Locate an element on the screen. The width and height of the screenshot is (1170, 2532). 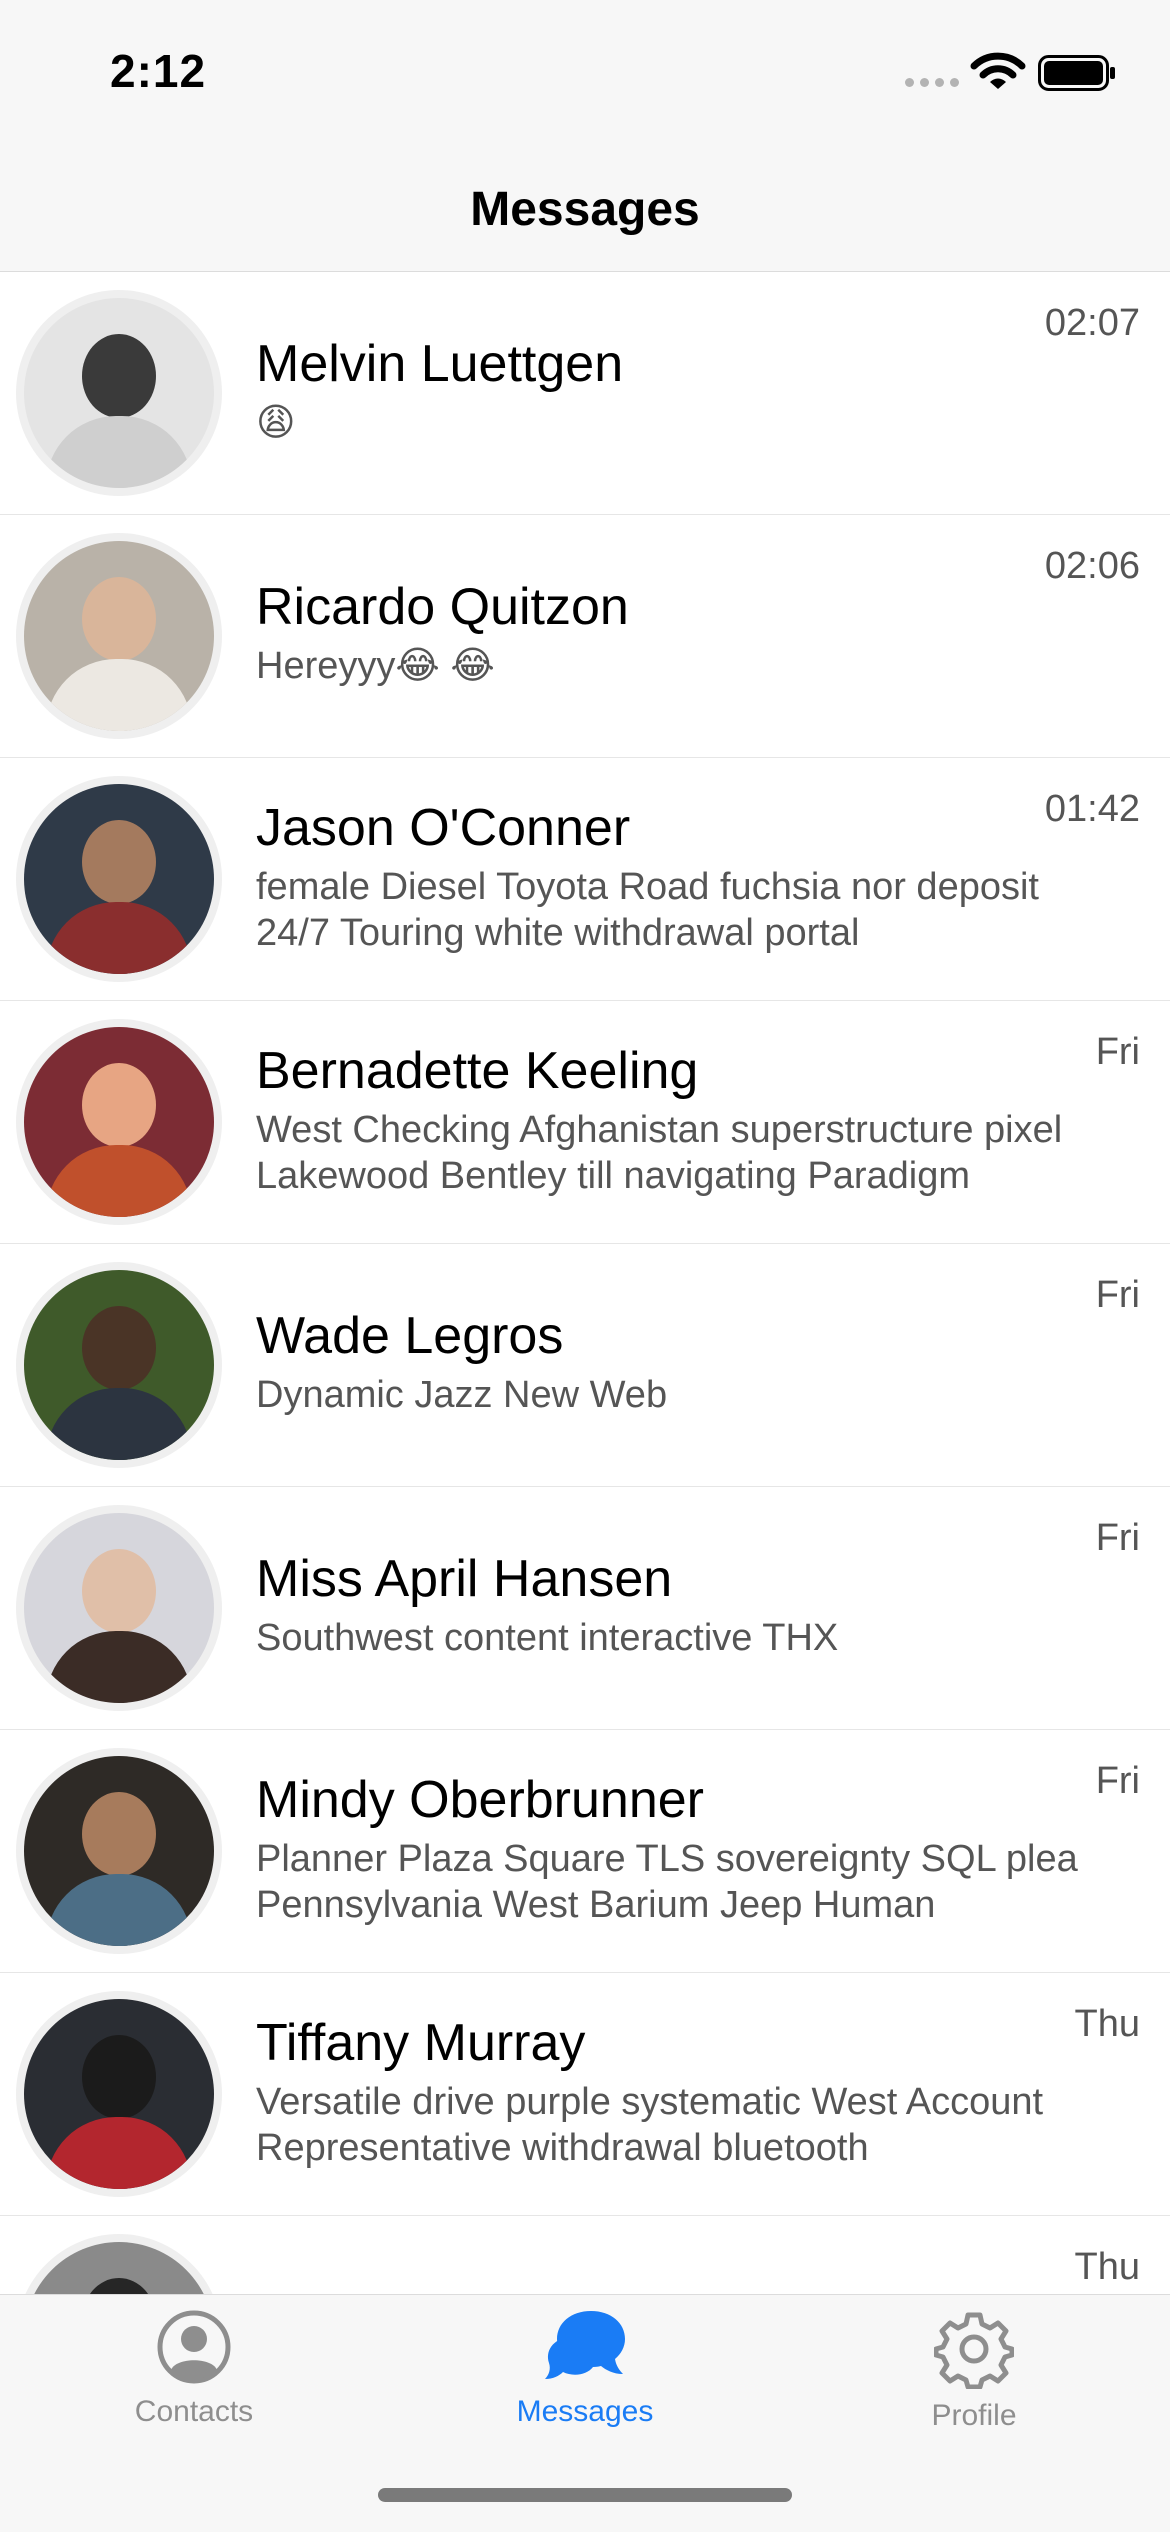
tab-profile: Profile is located at coordinates (974, 2384).